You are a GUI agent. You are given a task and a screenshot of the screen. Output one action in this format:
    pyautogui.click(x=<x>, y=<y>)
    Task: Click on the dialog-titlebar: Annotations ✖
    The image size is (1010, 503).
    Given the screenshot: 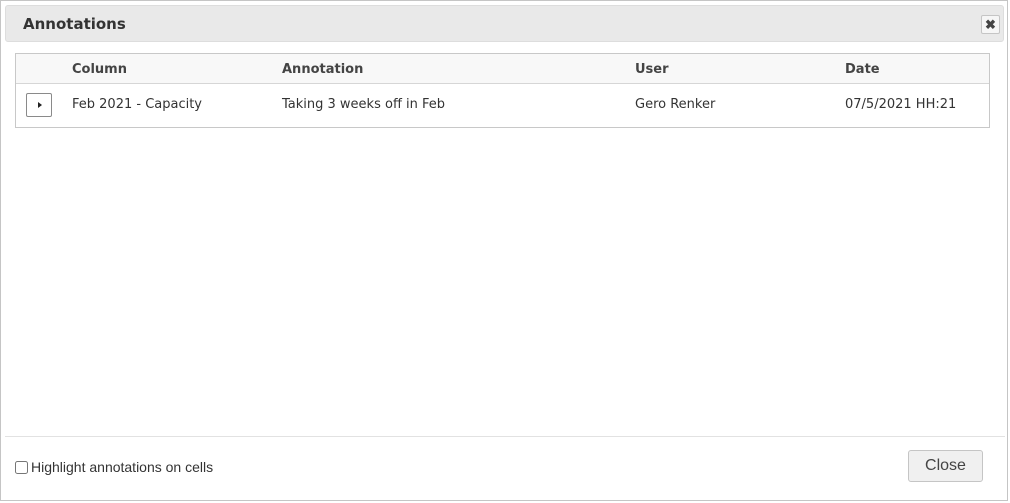 What is the action you would take?
    pyautogui.click(x=504, y=23)
    